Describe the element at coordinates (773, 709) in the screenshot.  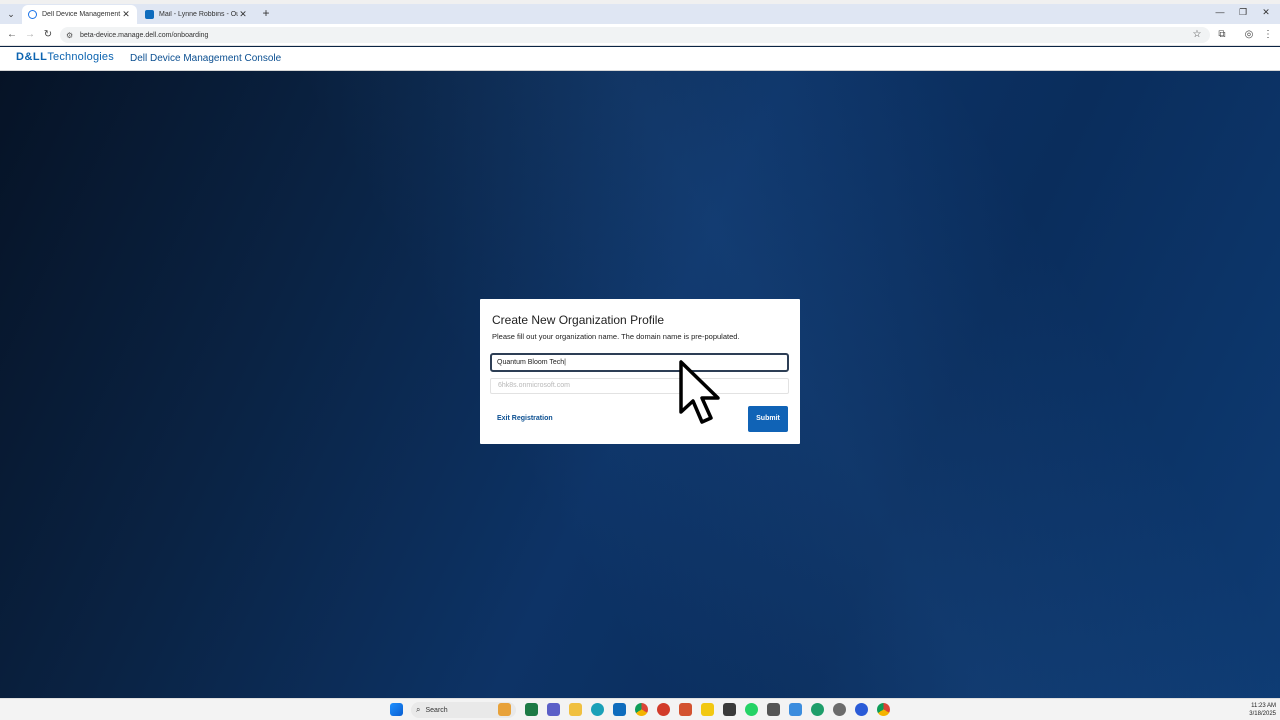
I see `calculator-icon` at that location.